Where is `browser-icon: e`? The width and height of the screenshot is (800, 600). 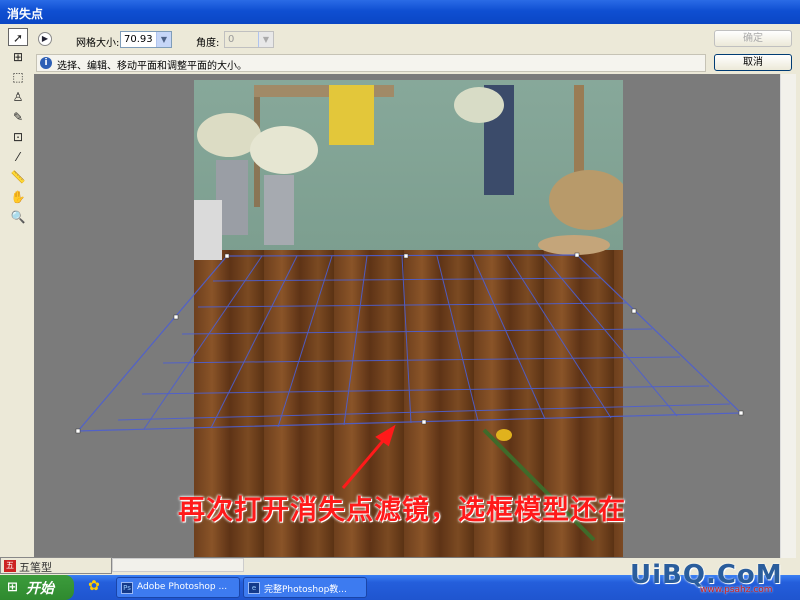 browser-icon: e is located at coordinates (254, 588).